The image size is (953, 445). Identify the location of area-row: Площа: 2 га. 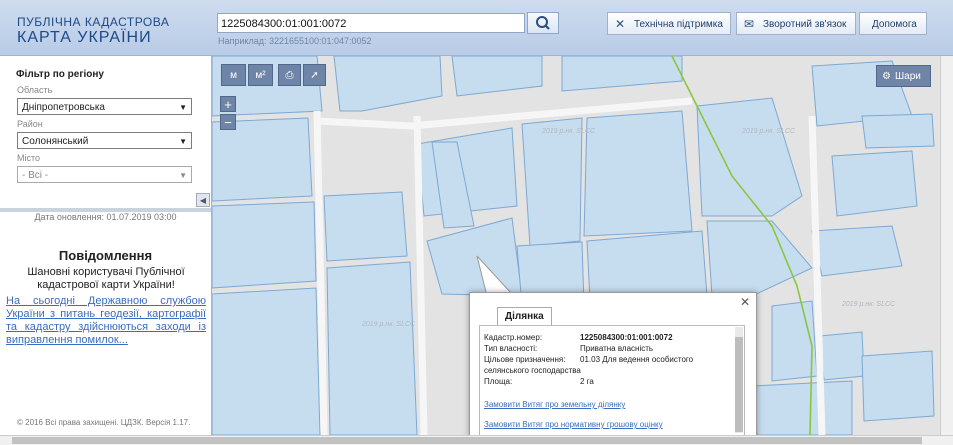
(539, 381).